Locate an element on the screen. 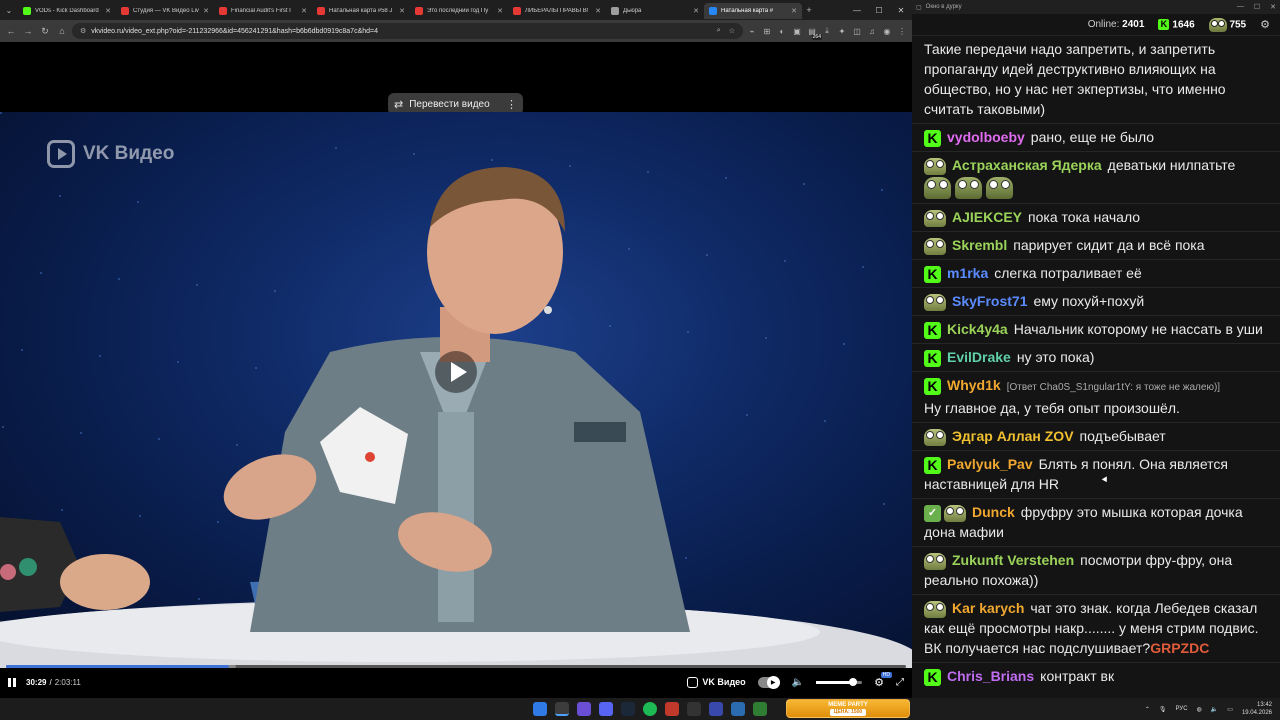  home-icon: ⌂ is located at coordinates (62, 31).